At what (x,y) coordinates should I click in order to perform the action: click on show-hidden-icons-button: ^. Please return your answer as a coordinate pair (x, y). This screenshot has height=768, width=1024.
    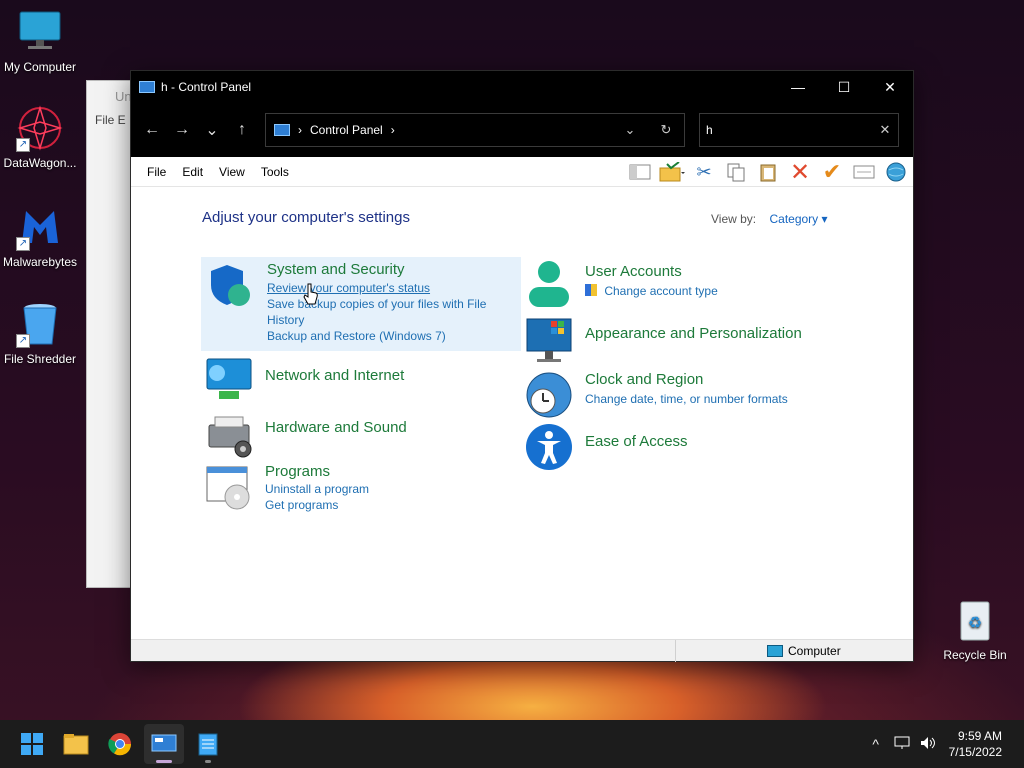
    Looking at the image, I should click on (876, 744).